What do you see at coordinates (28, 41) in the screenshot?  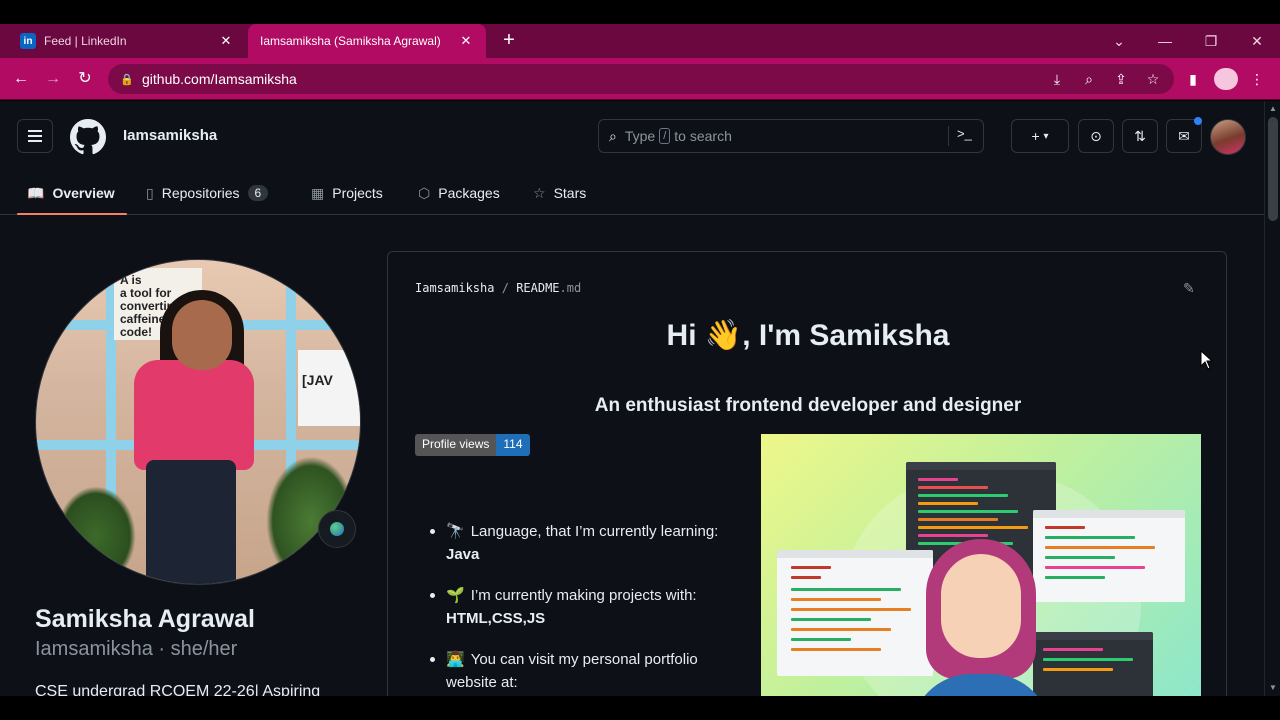 I see `linkedin-icon: in` at bounding box center [28, 41].